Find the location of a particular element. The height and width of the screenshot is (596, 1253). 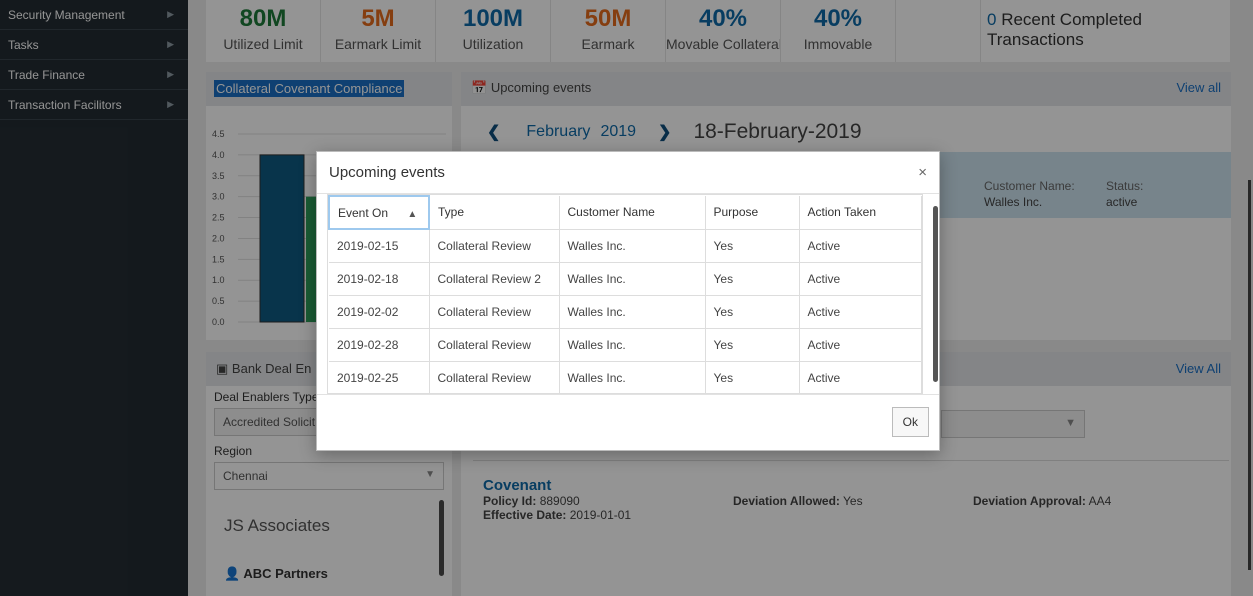

cell-event-on: 2019-02-28 is located at coordinates (379, 345).